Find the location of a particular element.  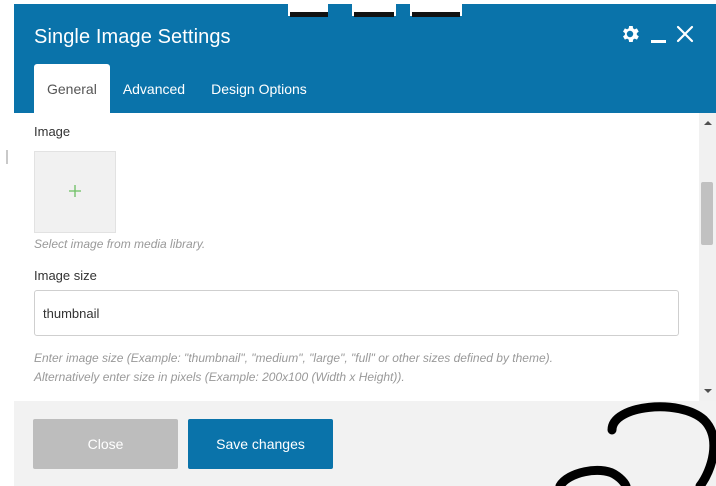

scroll-down-arrow-icon is located at coordinates (708, 391).